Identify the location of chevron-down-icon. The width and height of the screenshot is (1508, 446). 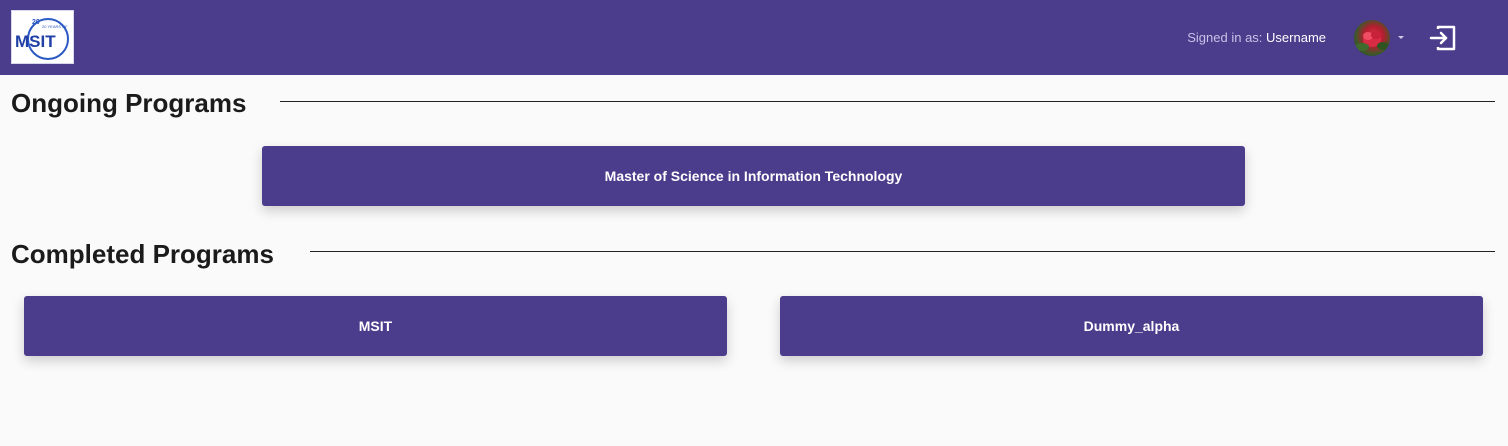
(1401, 37).